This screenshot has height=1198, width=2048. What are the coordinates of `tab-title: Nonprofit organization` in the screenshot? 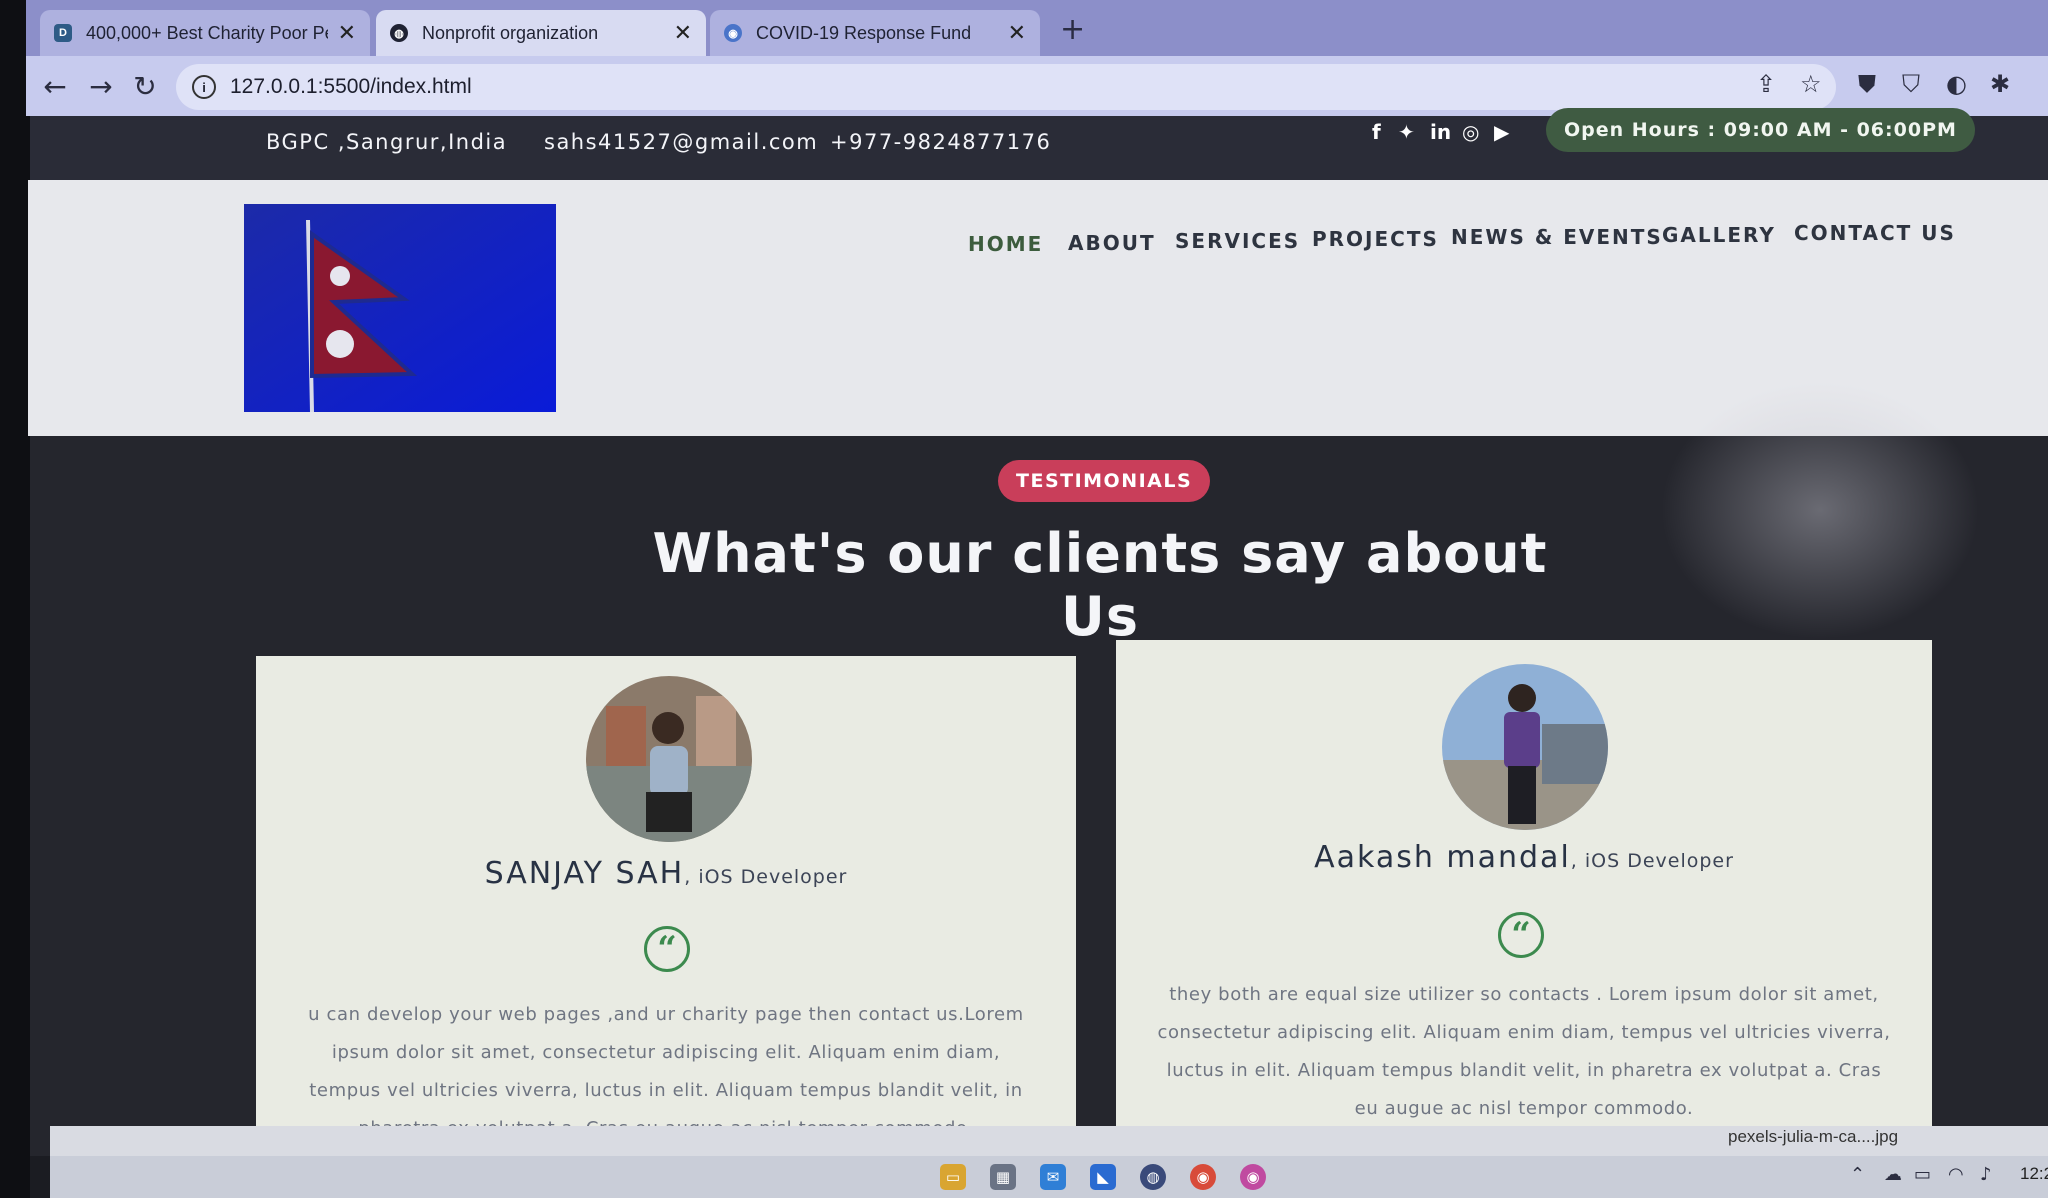 It's located at (510, 32).